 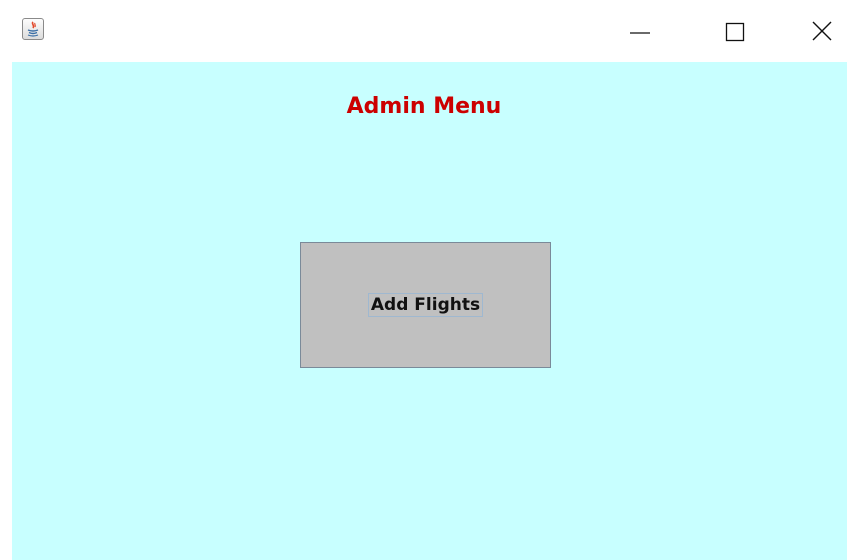 I want to click on maximize-button, so click(x=735, y=30).